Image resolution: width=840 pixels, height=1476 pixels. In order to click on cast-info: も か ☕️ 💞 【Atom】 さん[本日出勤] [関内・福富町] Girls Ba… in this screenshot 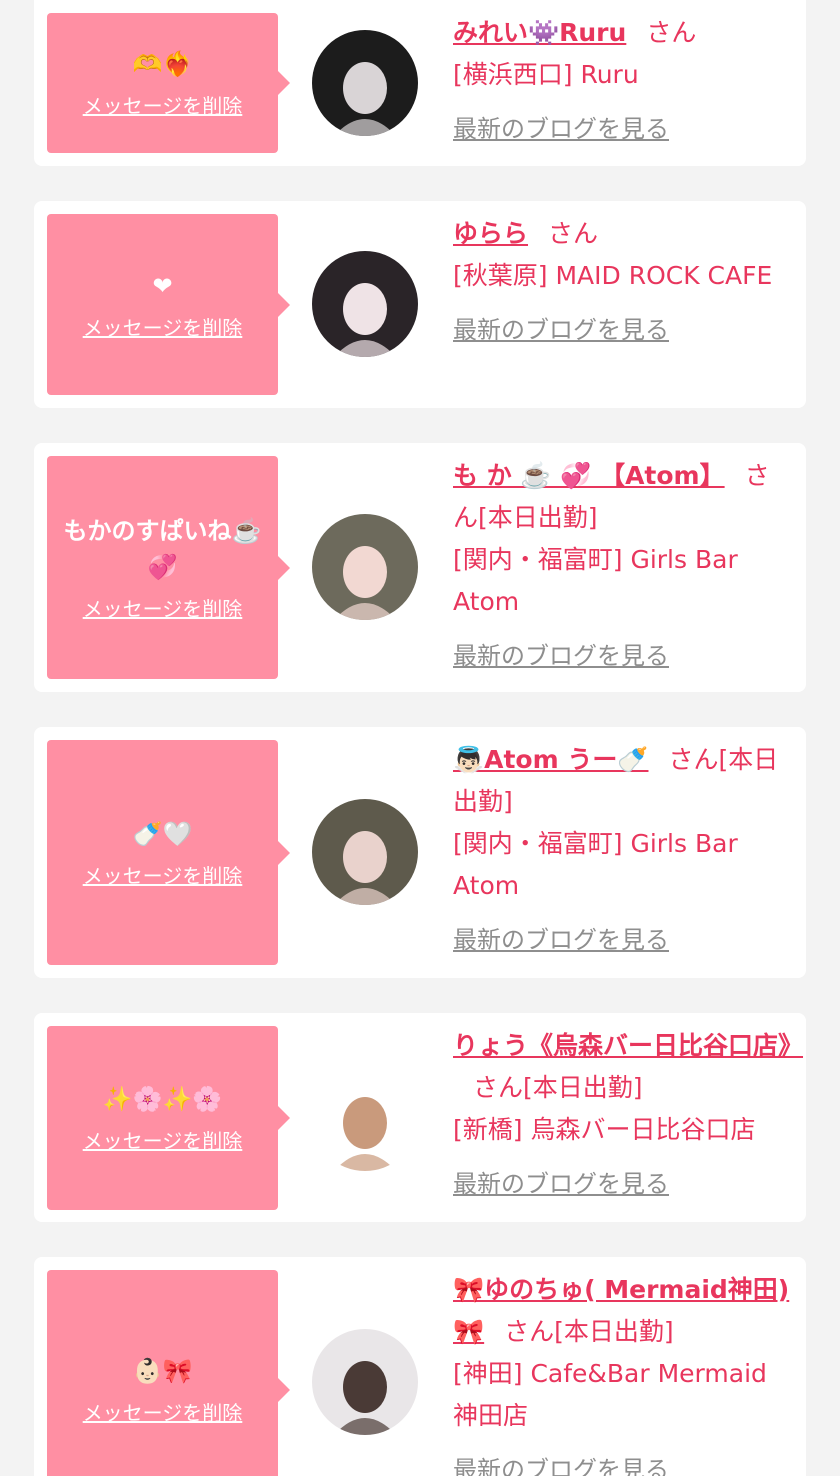, I will do `click(623, 566)`.